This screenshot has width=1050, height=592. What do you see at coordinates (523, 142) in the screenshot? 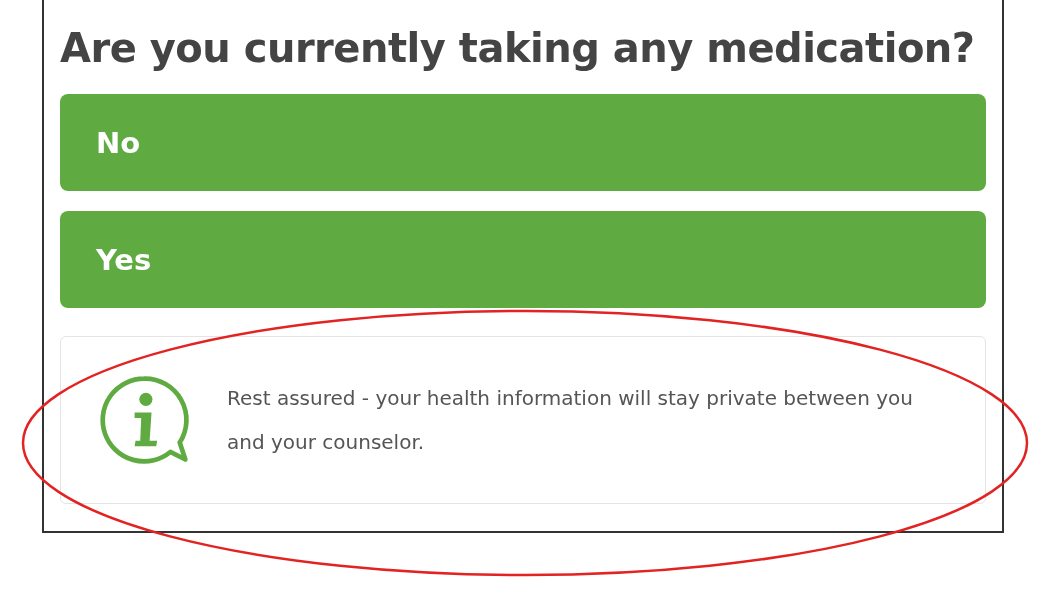
I see `answer-button: No` at bounding box center [523, 142].